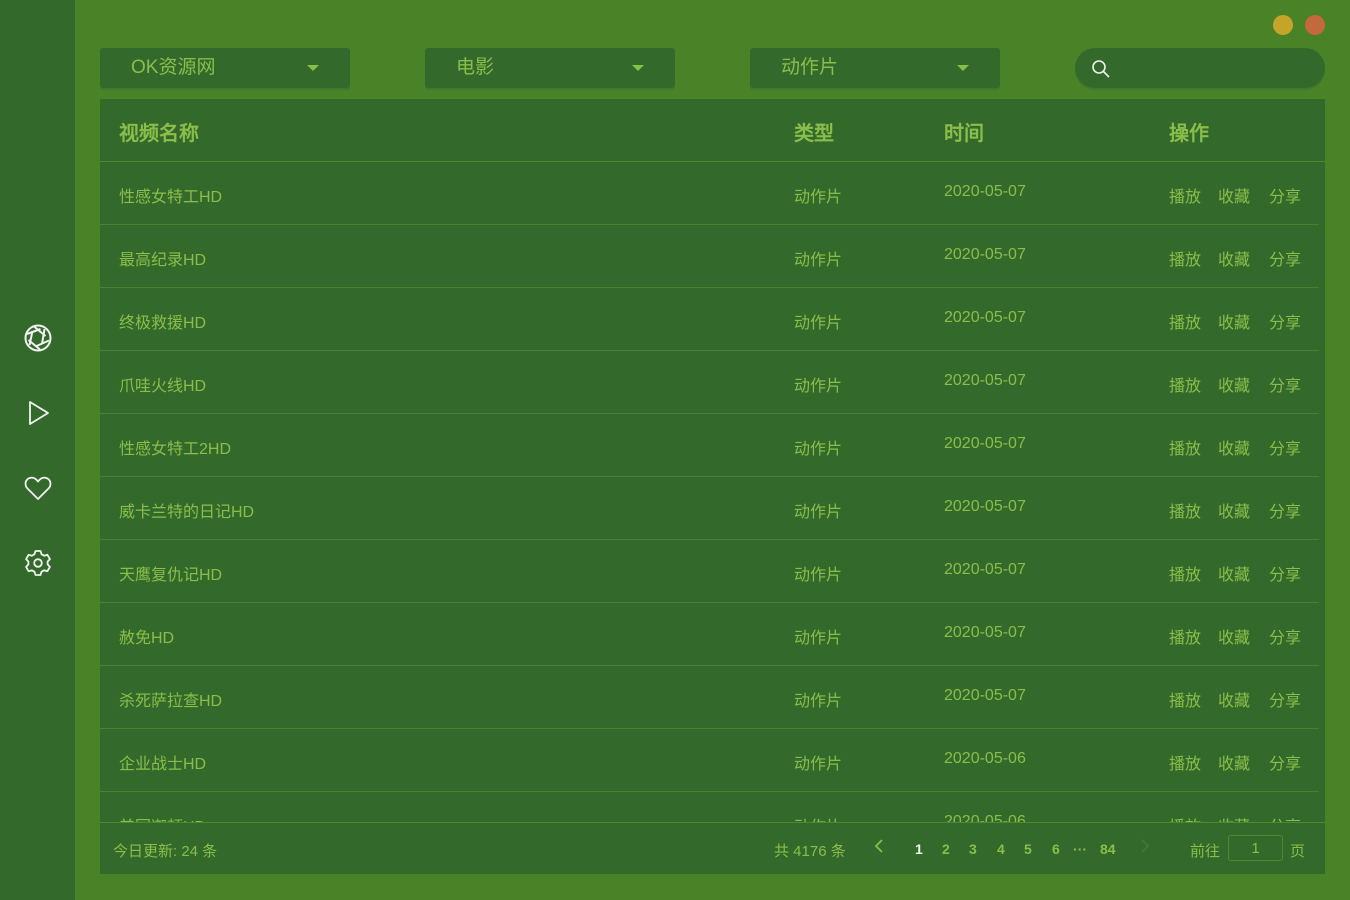 This screenshot has height=900, width=1350. I want to click on genre-select-value: 动作片, so click(810, 67).